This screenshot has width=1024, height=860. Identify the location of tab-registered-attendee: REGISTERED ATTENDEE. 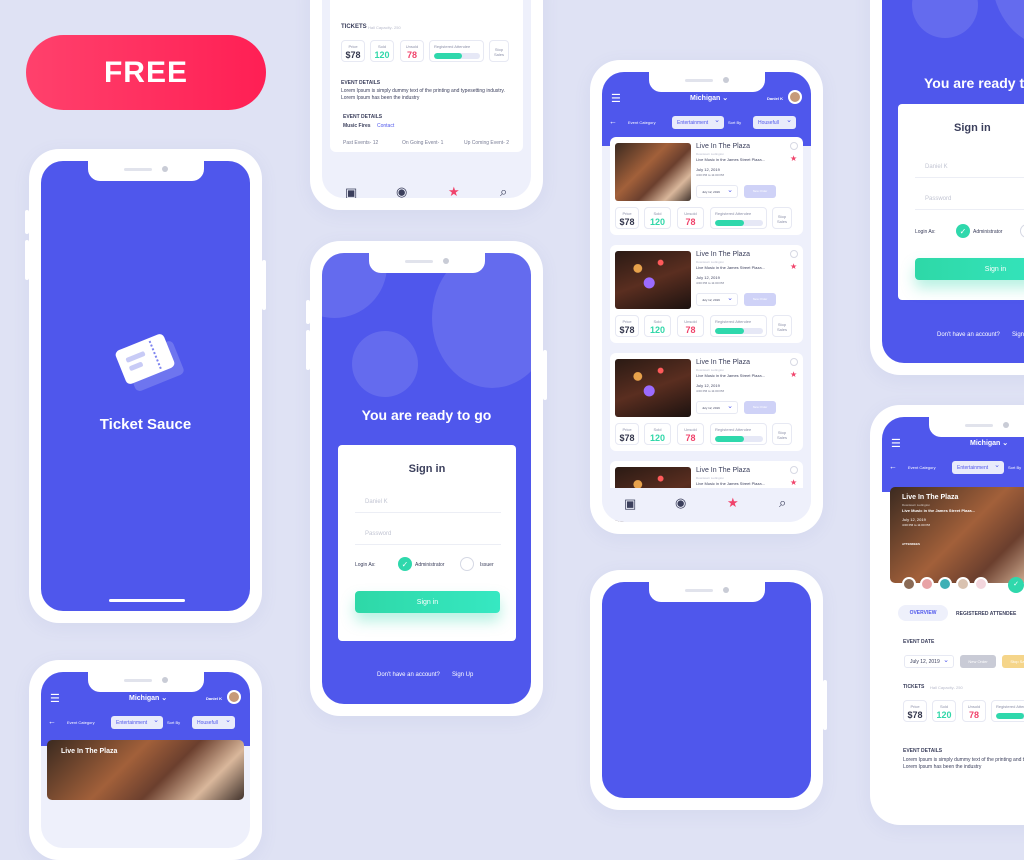
(986, 614).